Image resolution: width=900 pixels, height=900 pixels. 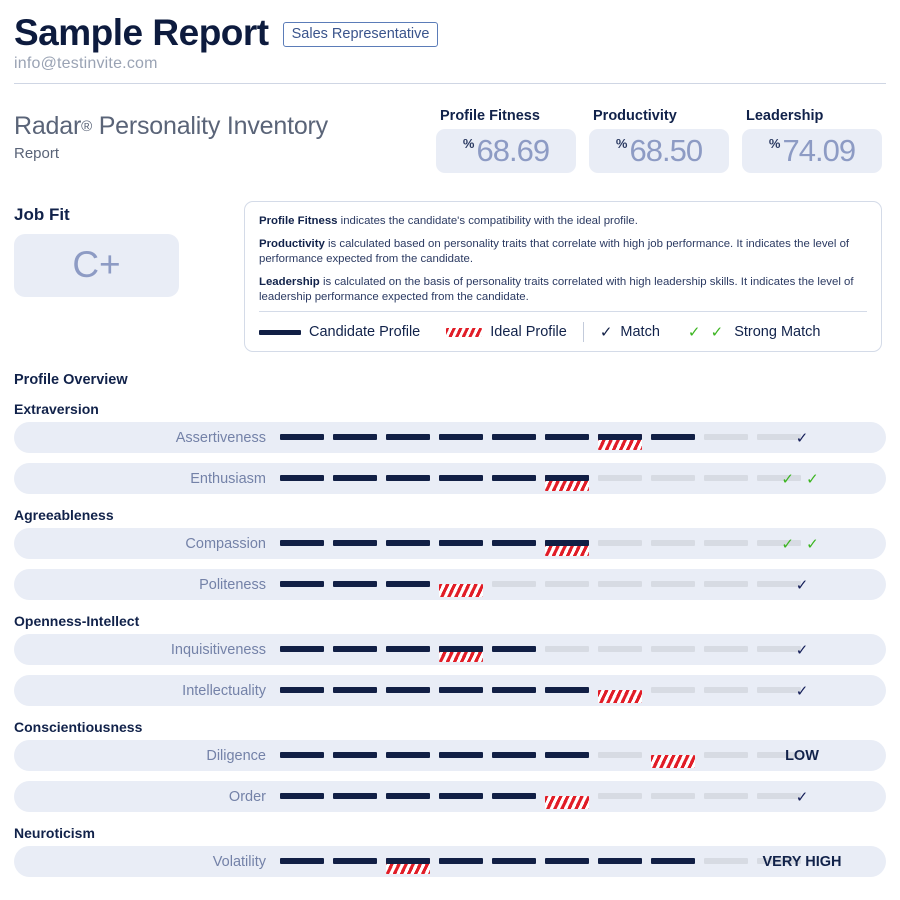 What do you see at coordinates (220, 437) in the screenshot?
I see `trait-label: Assertiveness` at bounding box center [220, 437].